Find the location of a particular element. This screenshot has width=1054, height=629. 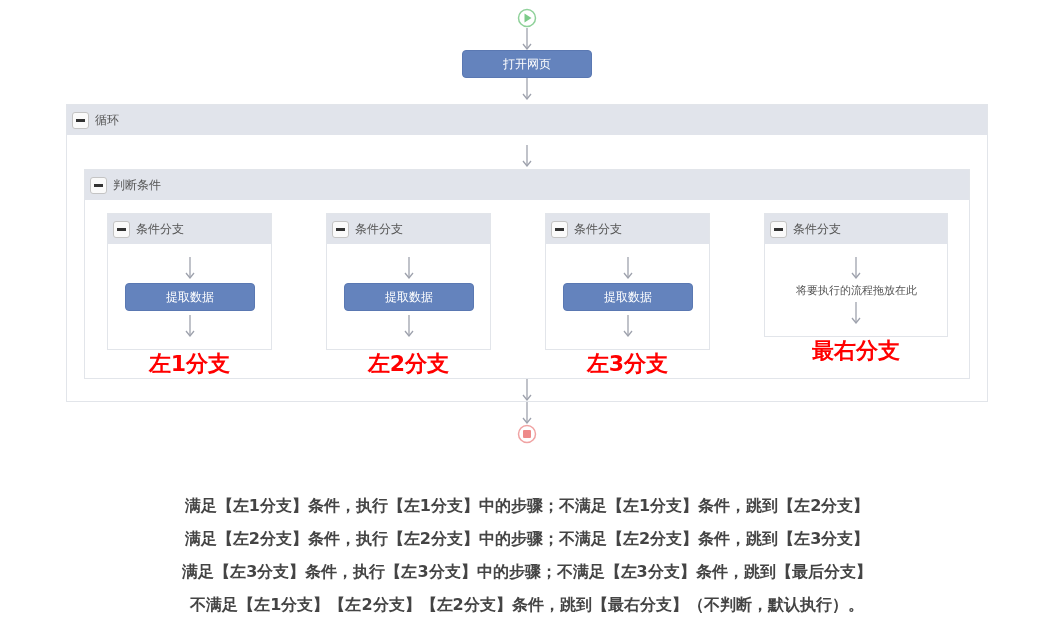

action-node: 打开网页 is located at coordinates (527, 64).